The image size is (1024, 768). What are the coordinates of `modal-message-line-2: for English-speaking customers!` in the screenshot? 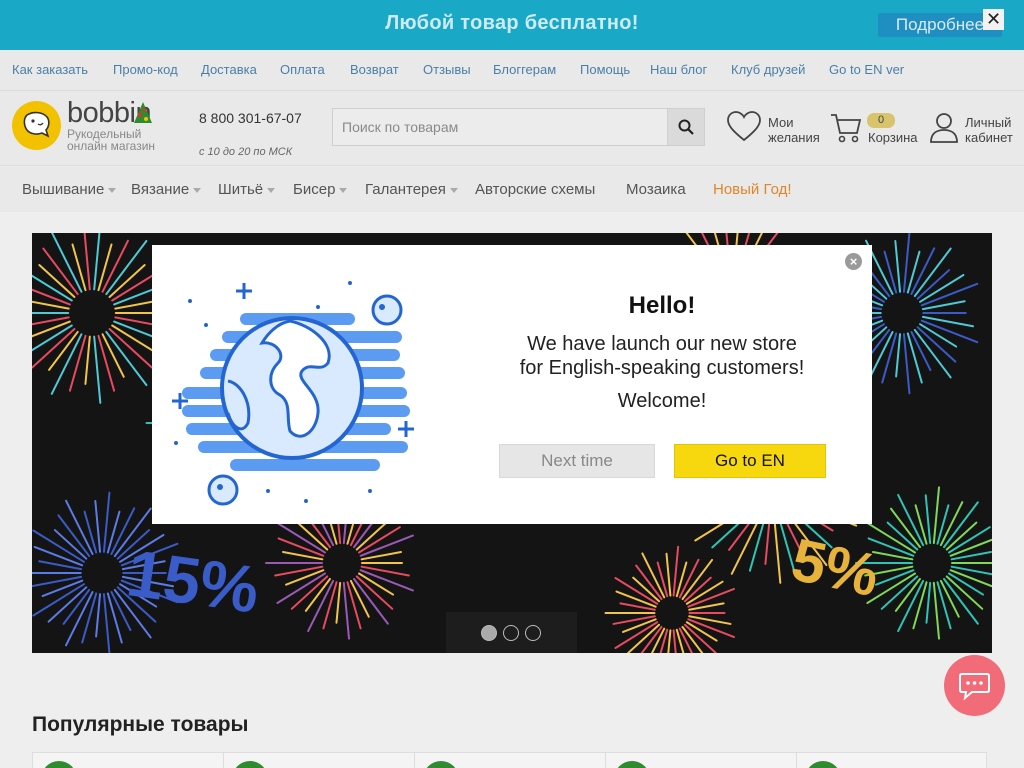 It's located at (662, 368).